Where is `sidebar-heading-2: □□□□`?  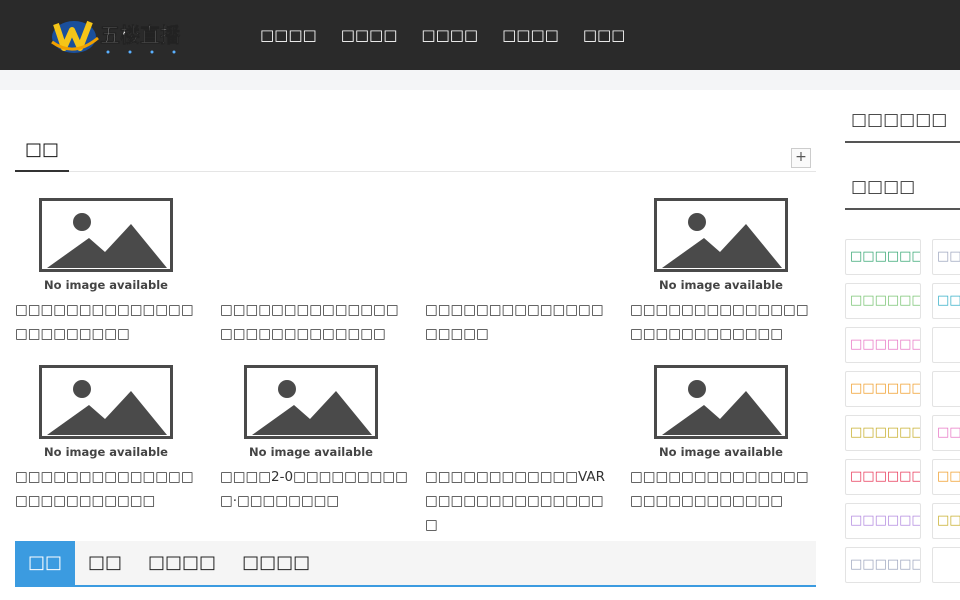
sidebar-heading-2: □□□□ is located at coordinates (902, 192).